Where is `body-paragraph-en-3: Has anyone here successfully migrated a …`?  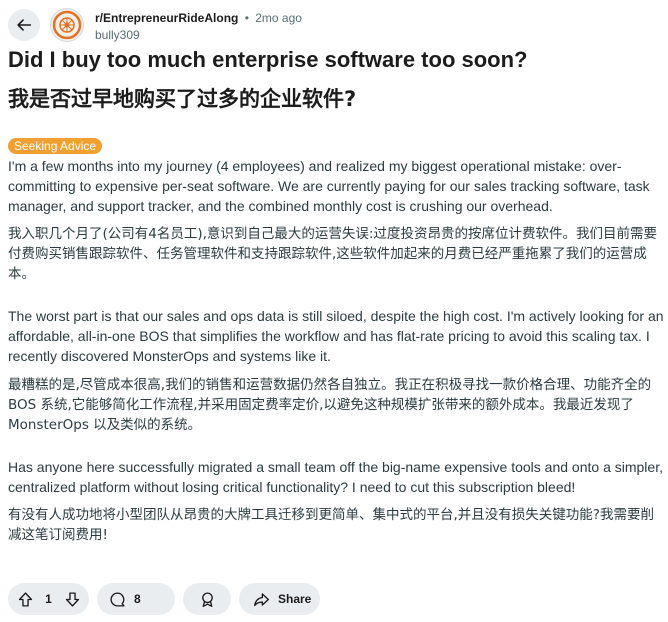 body-paragraph-en-3: Has anyone here successfully migrated a … is located at coordinates (335, 477).